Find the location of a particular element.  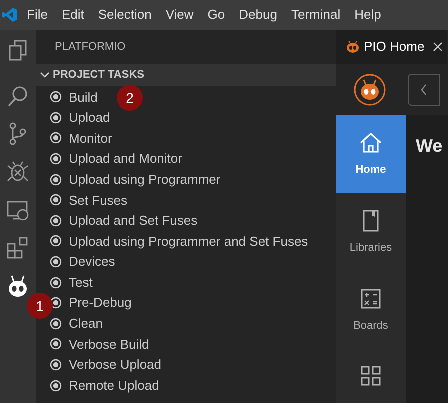

task-item: Remote Upload is located at coordinates (114, 386).